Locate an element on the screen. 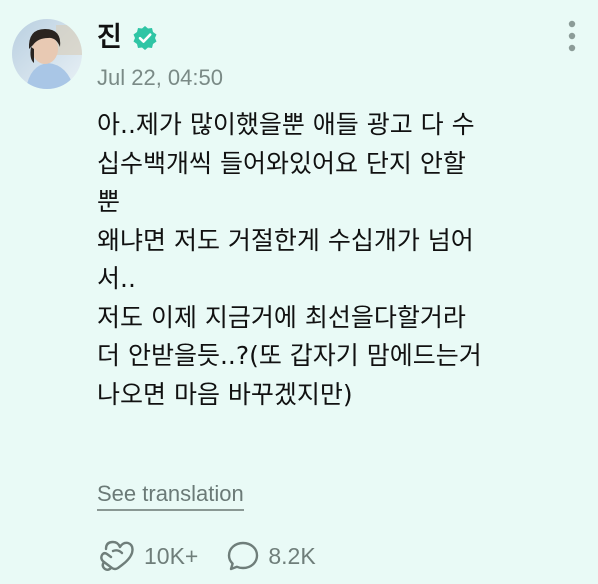 The width and height of the screenshot is (598, 584). post-text-line: 뿐 is located at coordinates (109, 201).